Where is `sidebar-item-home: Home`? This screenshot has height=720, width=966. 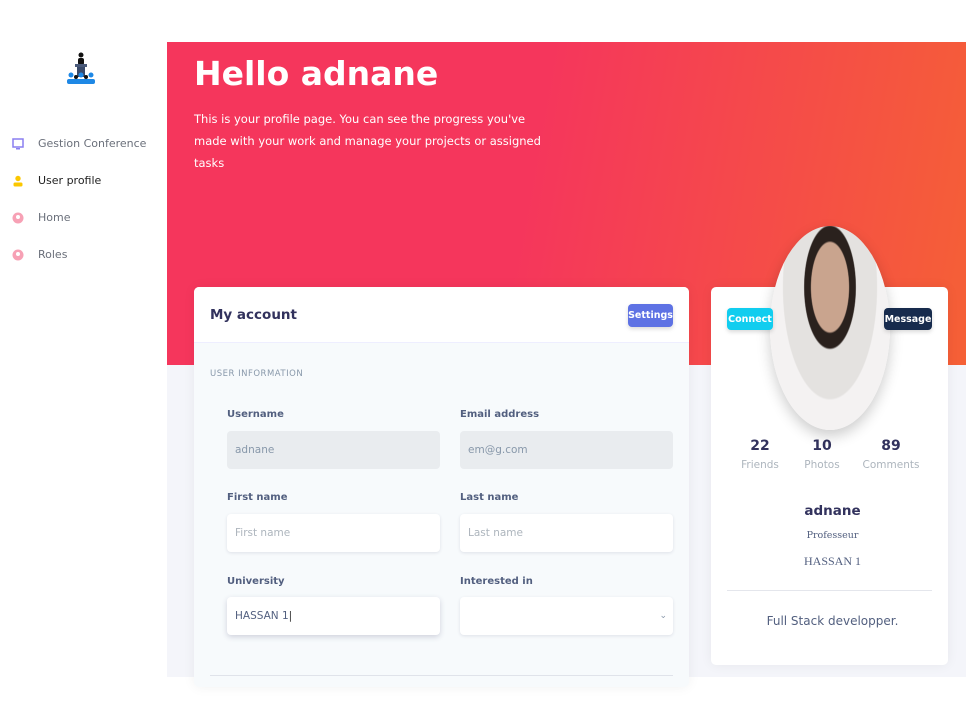 sidebar-item-home: Home is located at coordinates (41, 217).